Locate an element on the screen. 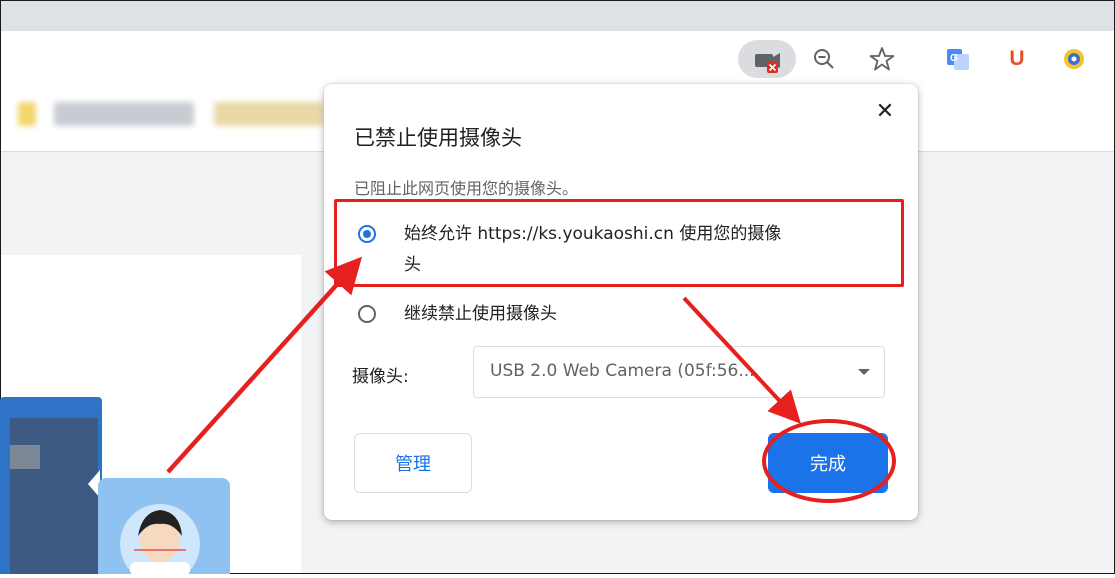 This screenshot has width=1115, height=578. tab-strip is located at coordinates (557, 16).